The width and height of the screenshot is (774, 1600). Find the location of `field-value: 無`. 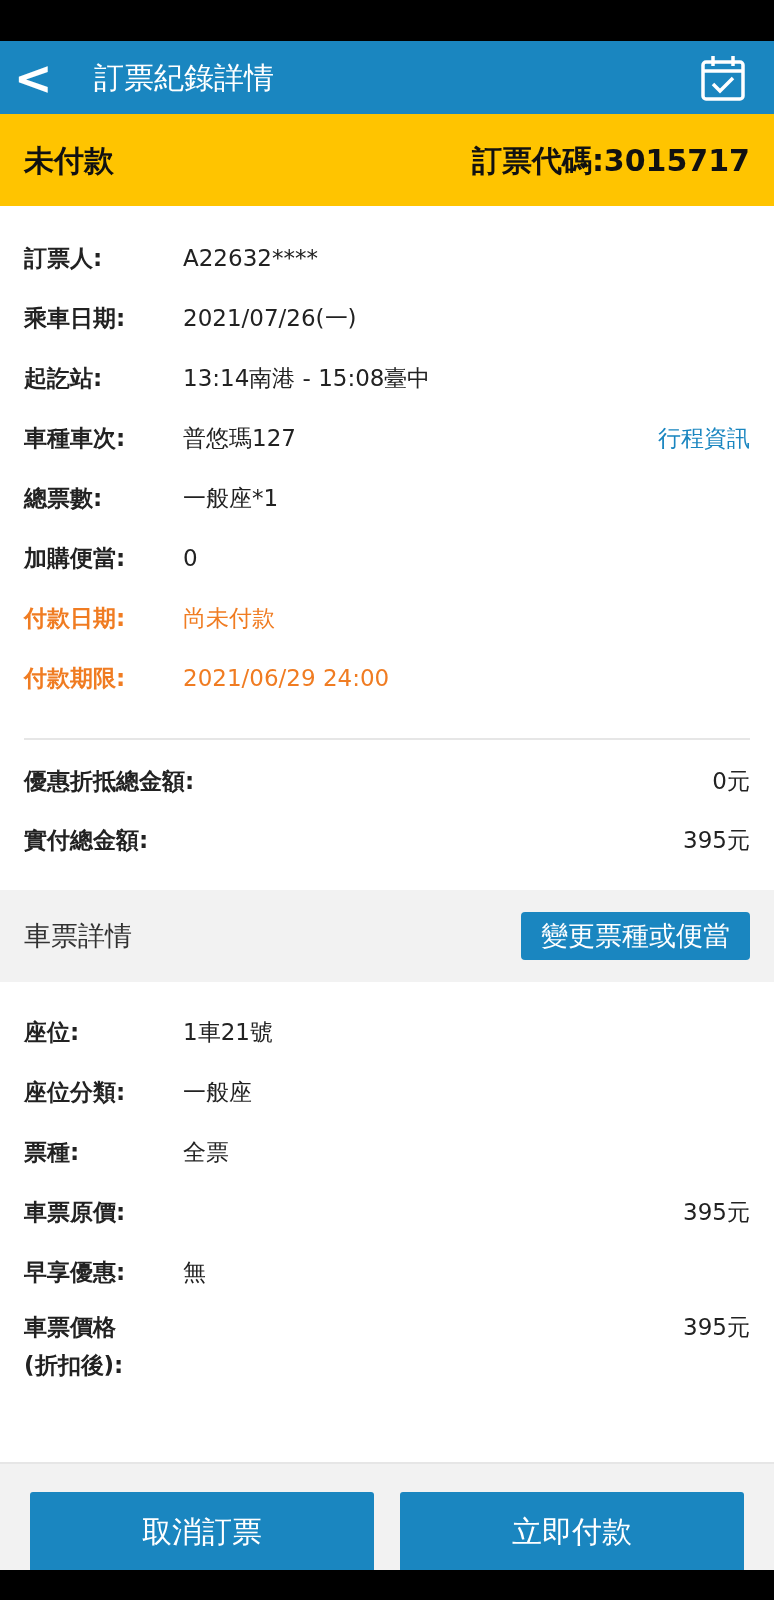

field-value: 無 is located at coordinates (195, 1272).